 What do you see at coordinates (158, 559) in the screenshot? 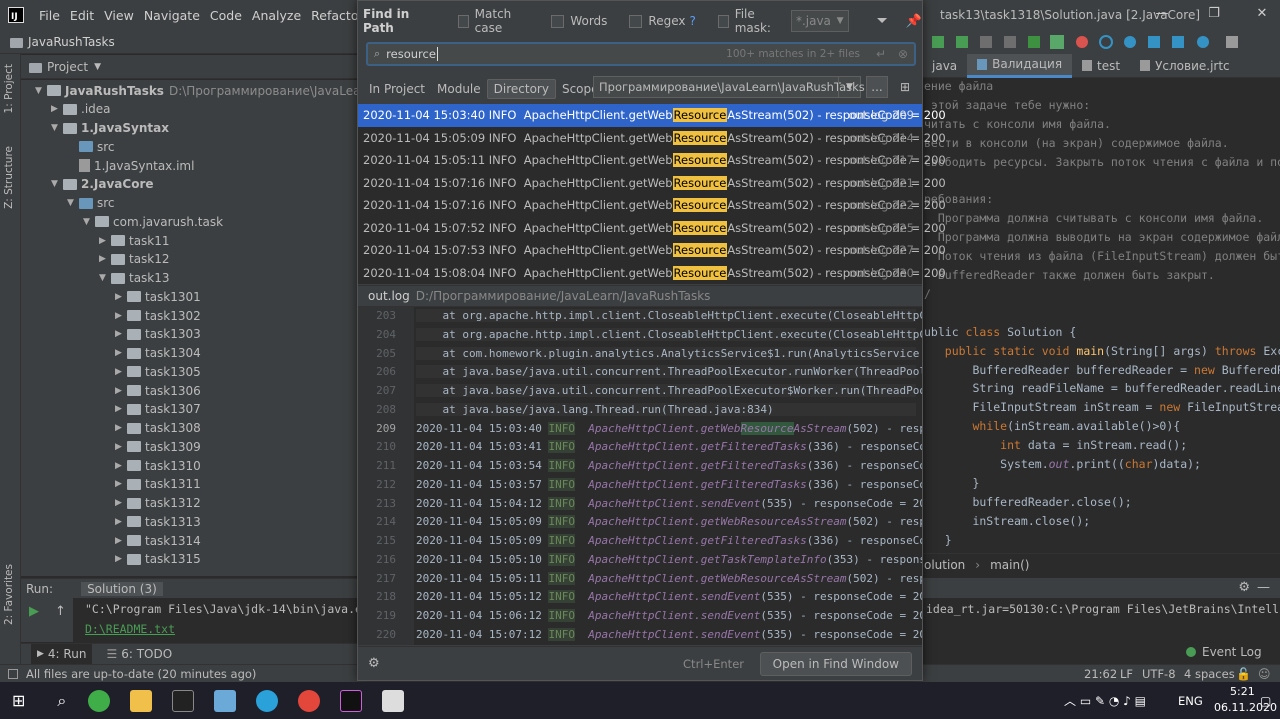
I see `tree-node: ▶ task1315` at bounding box center [158, 559].